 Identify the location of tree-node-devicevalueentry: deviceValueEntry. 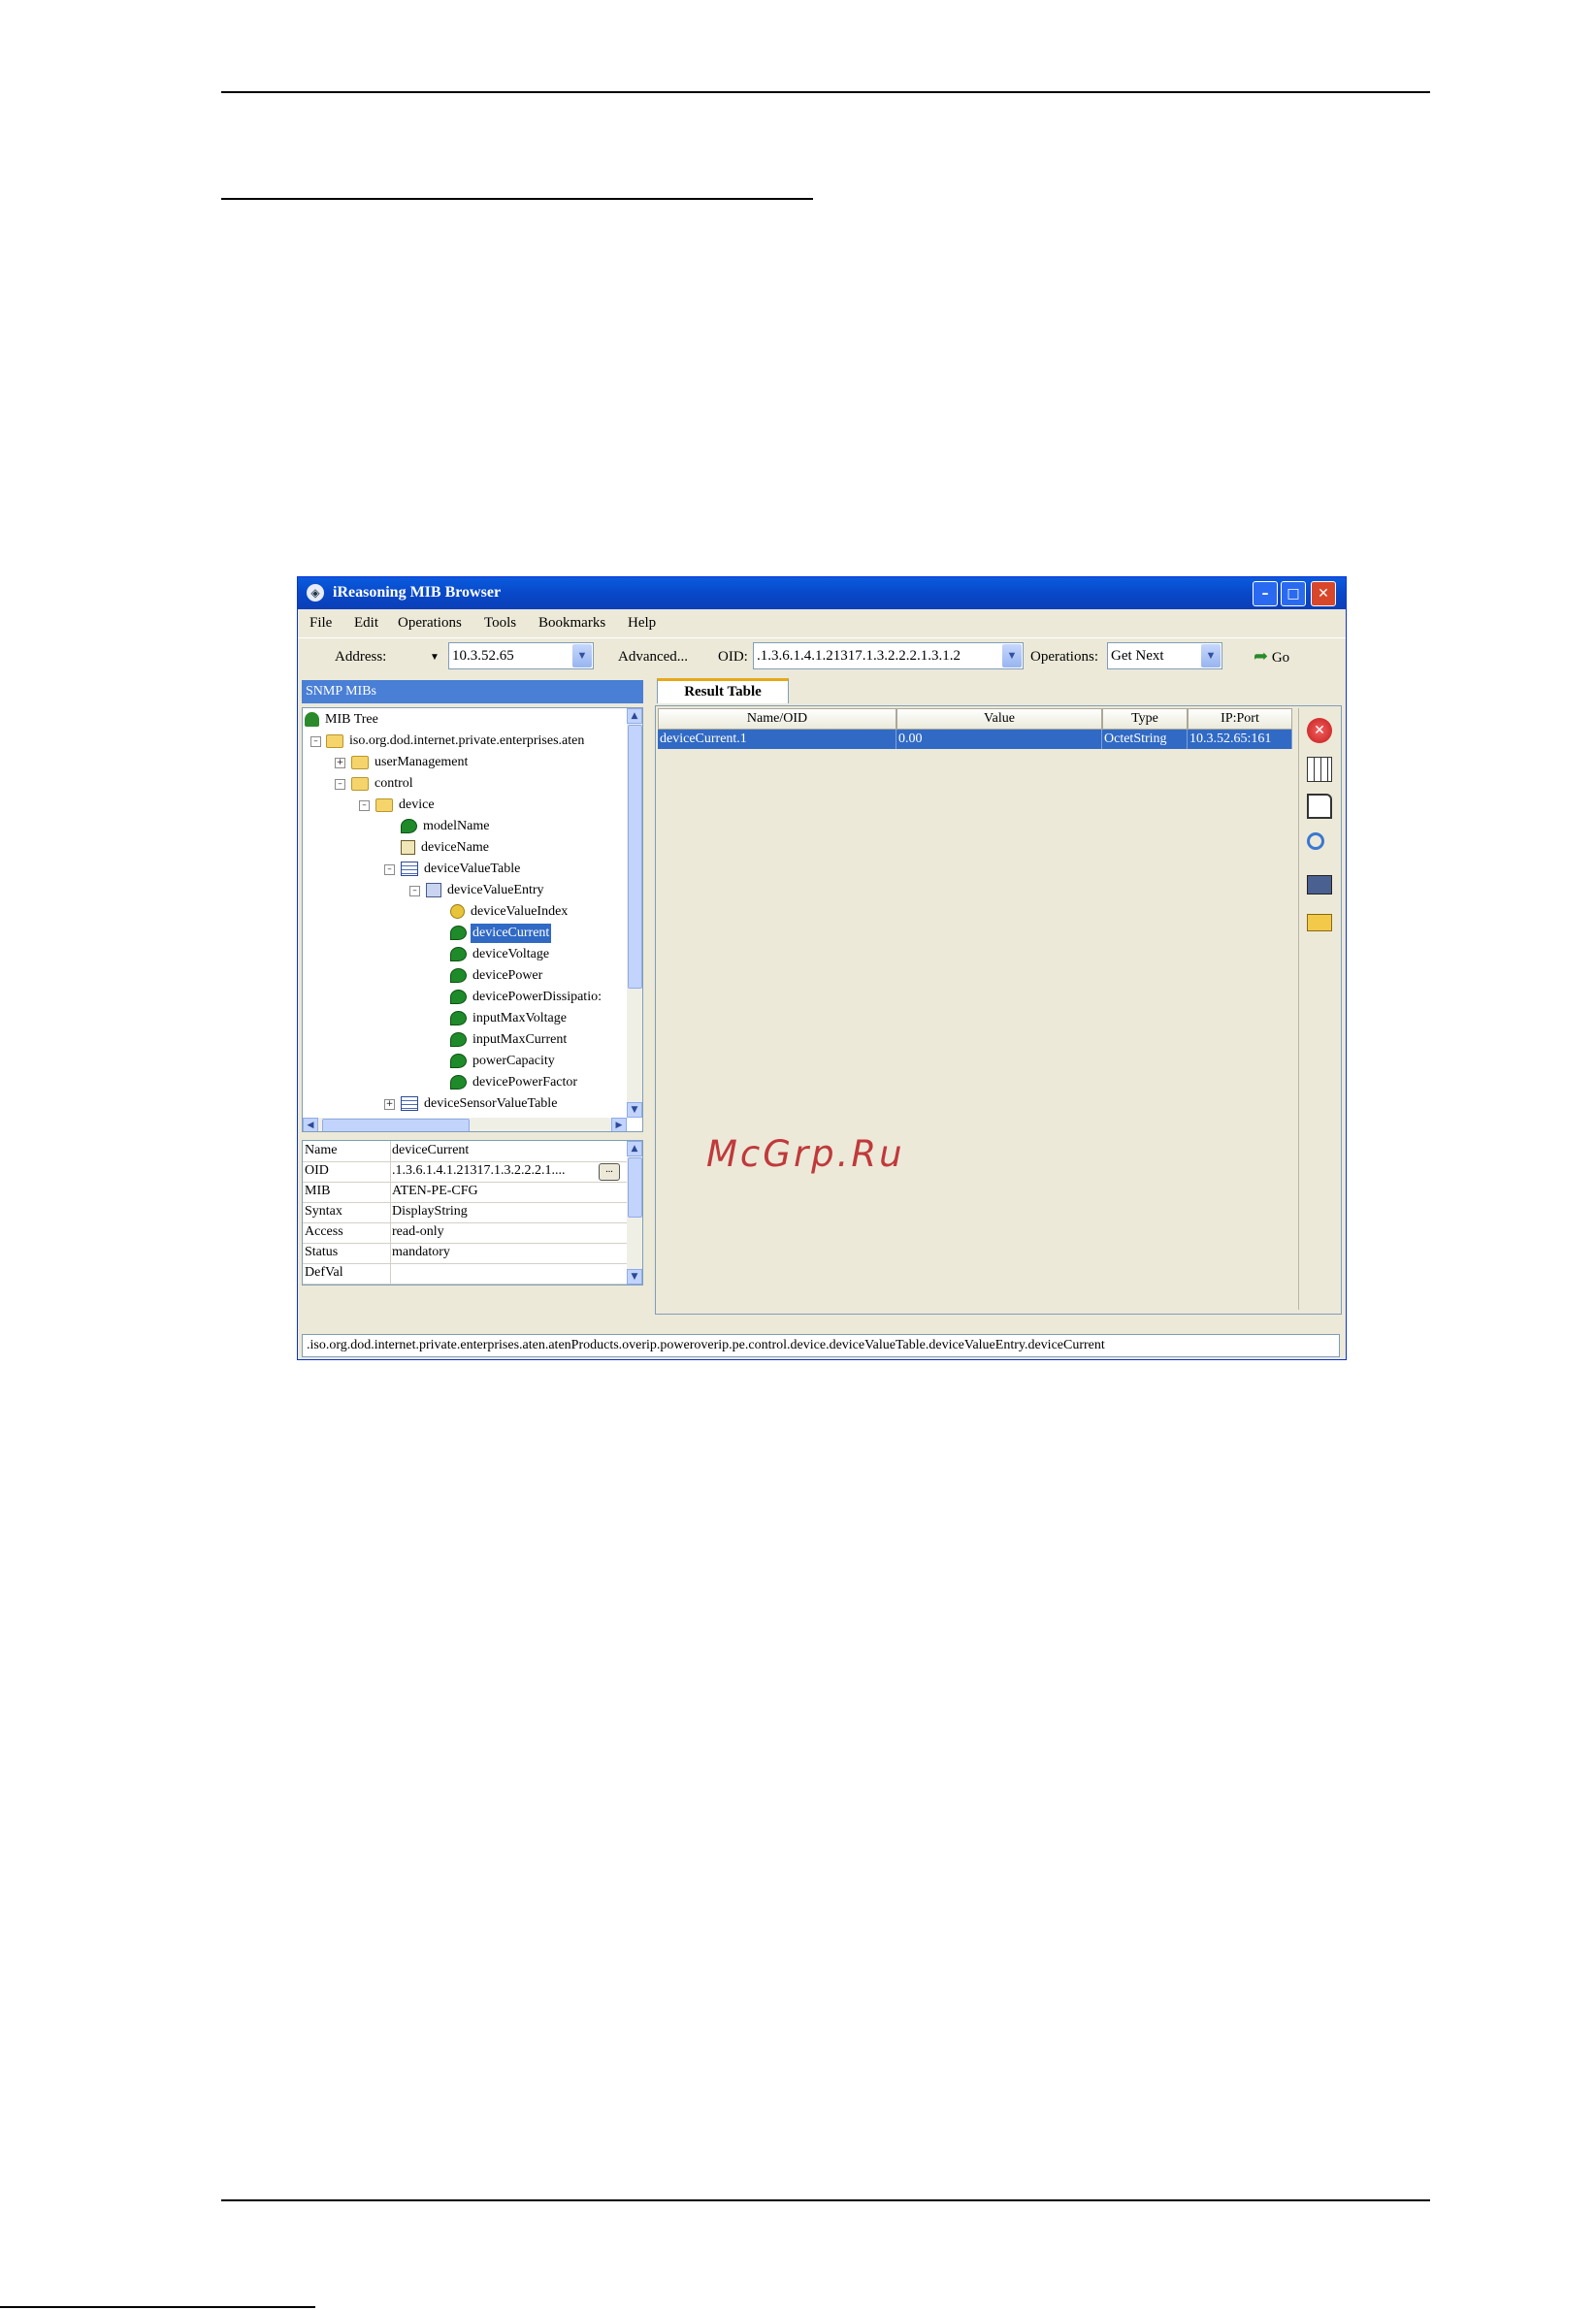
(486, 891).